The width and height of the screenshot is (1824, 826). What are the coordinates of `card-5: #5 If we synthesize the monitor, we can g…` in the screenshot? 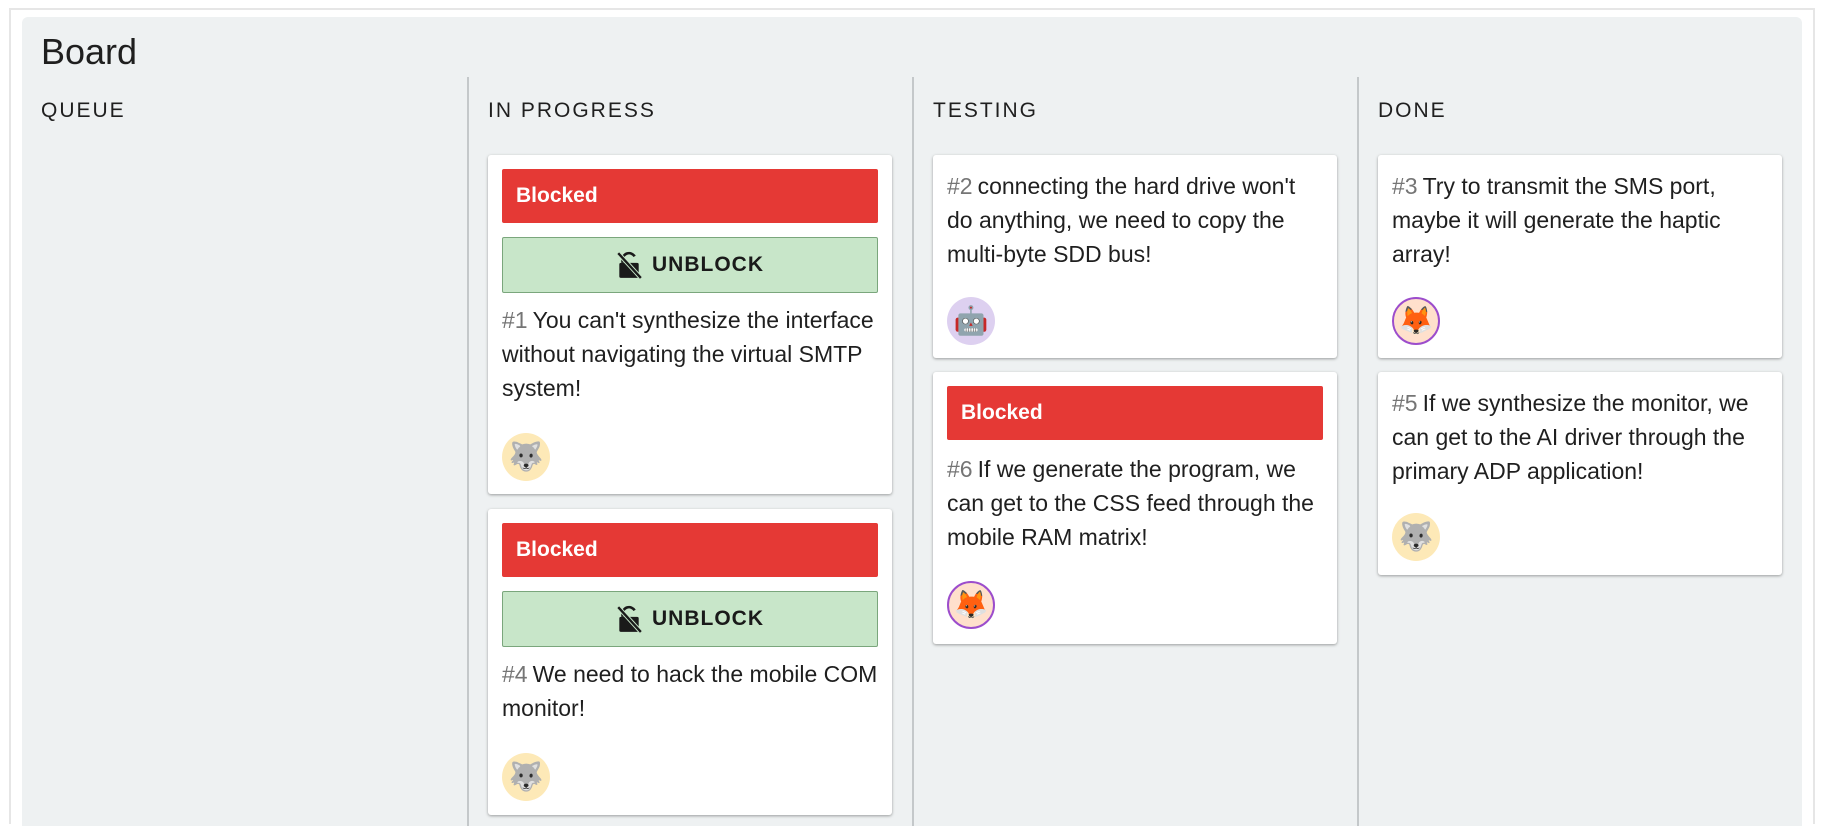 It's located at (1580, 473).